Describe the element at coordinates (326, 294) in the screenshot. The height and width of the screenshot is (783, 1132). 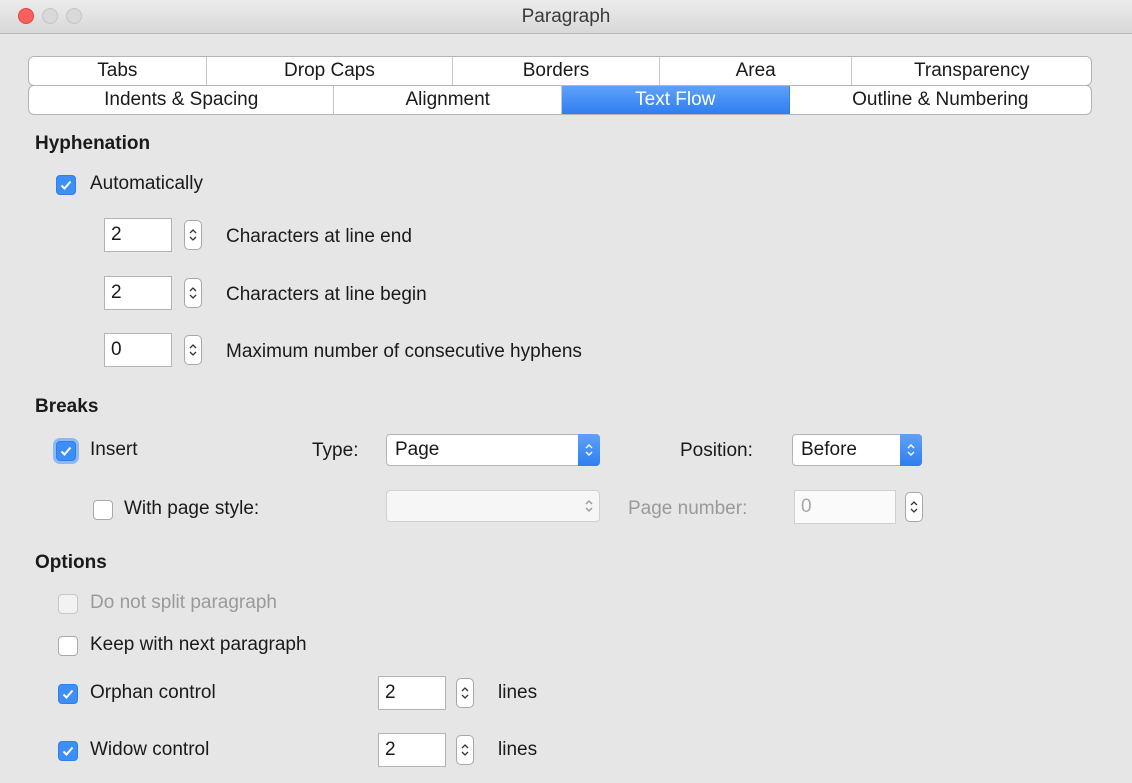
I see `chars-line-begin-label: Characters at line begin` at that location.